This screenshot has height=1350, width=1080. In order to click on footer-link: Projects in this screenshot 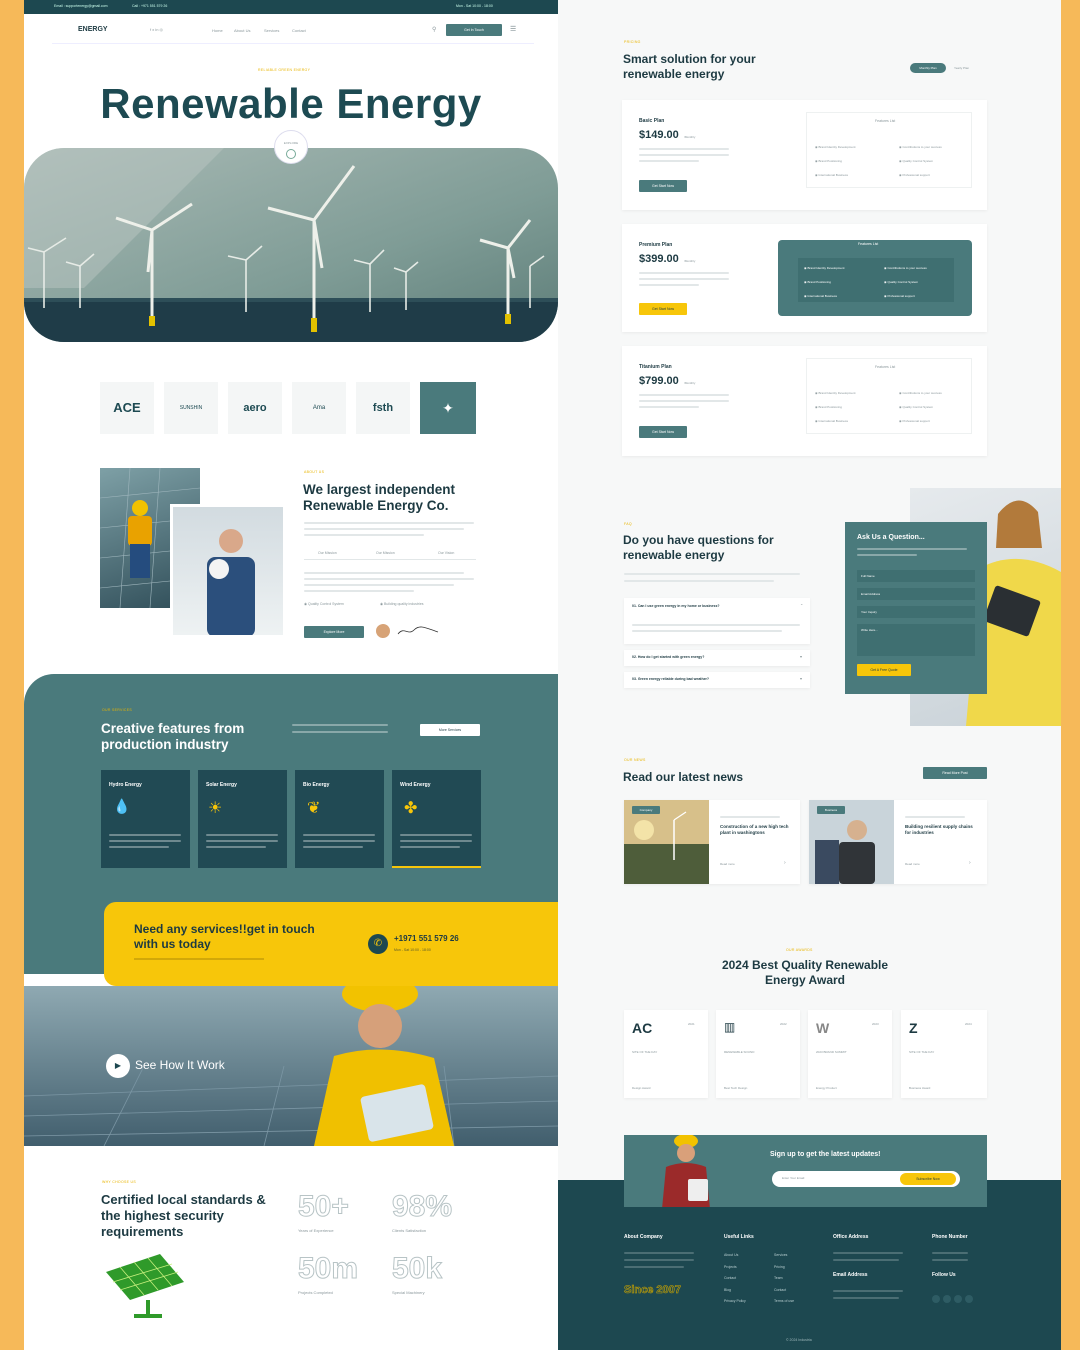, I will do `click(735, 1268)`.